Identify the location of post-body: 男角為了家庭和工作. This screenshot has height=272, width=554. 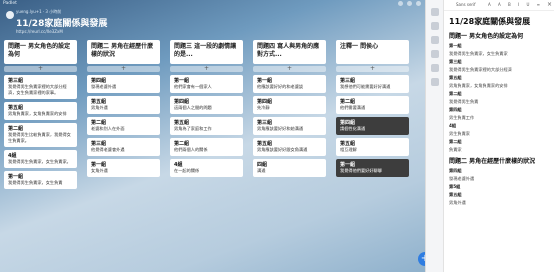
(193, 128).